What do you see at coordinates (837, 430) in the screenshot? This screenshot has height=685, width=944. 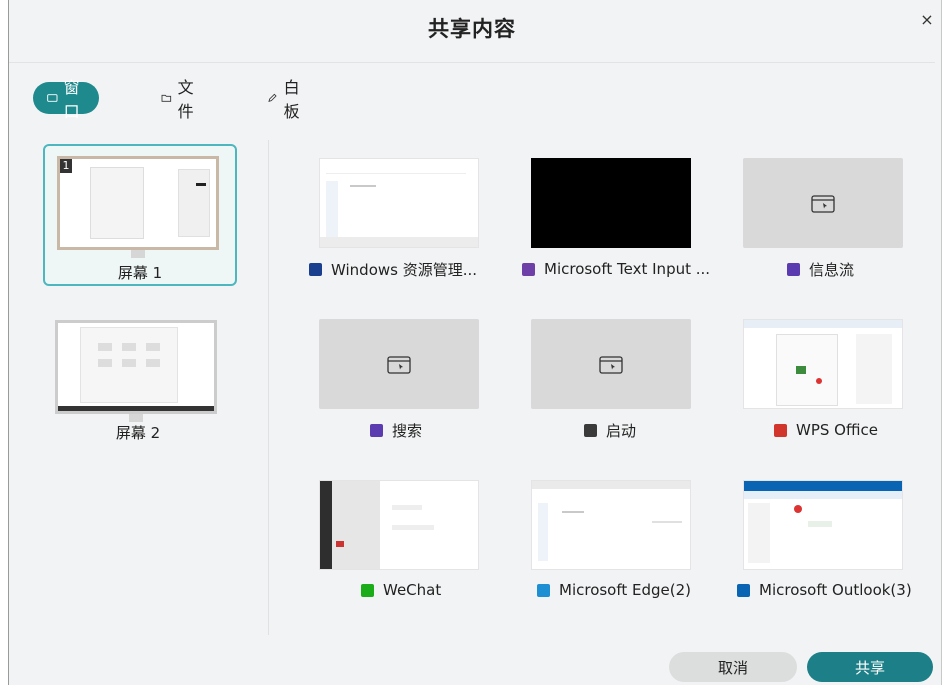 I see `window-title: WPS Office` at bounding box center [837, 430].